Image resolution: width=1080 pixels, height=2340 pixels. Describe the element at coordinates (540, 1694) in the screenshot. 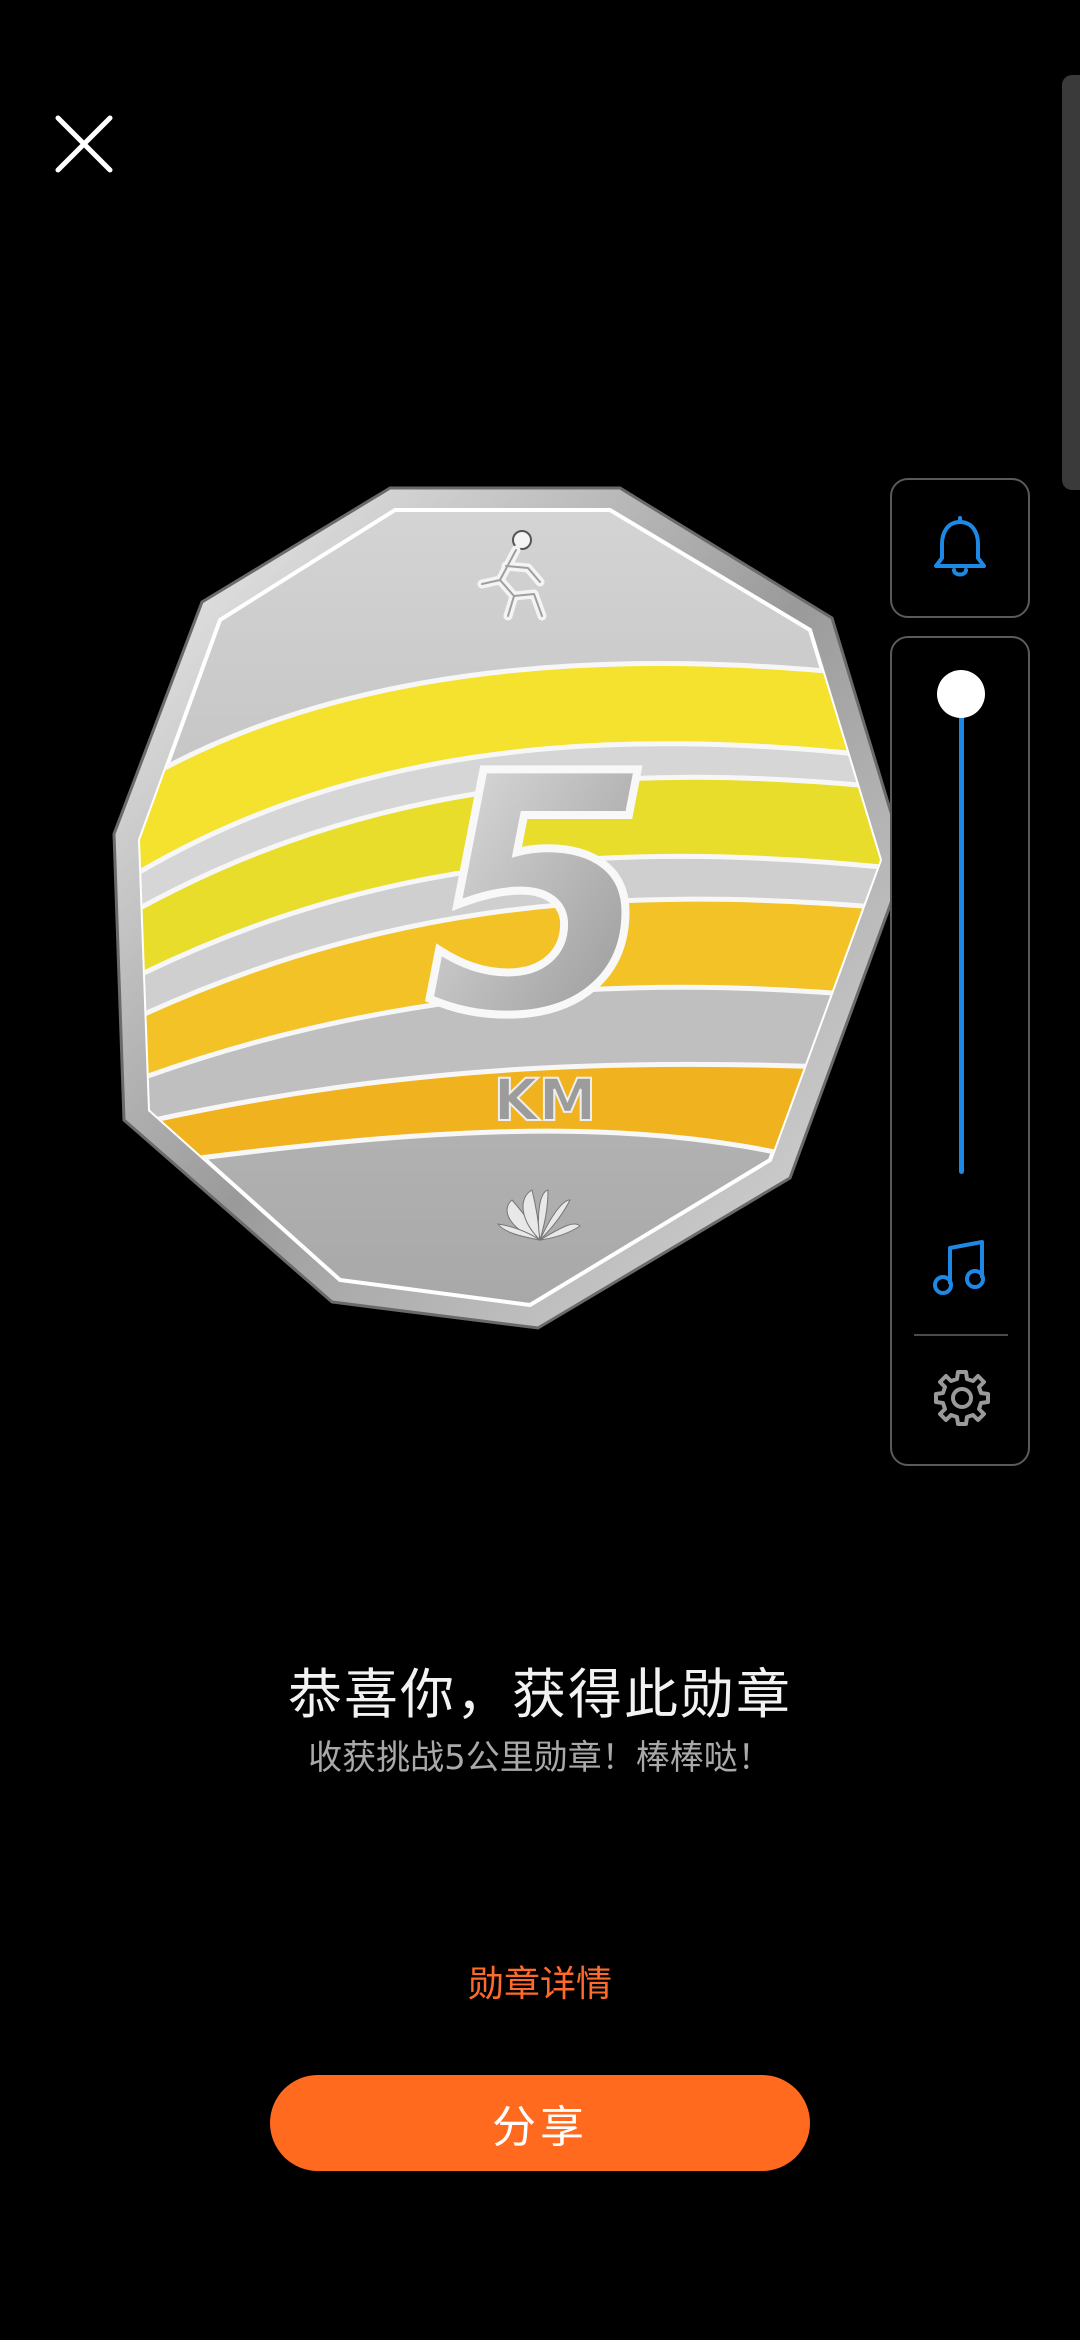

I see `congrats-title: 恭喜你，获得此勋章` at that location.